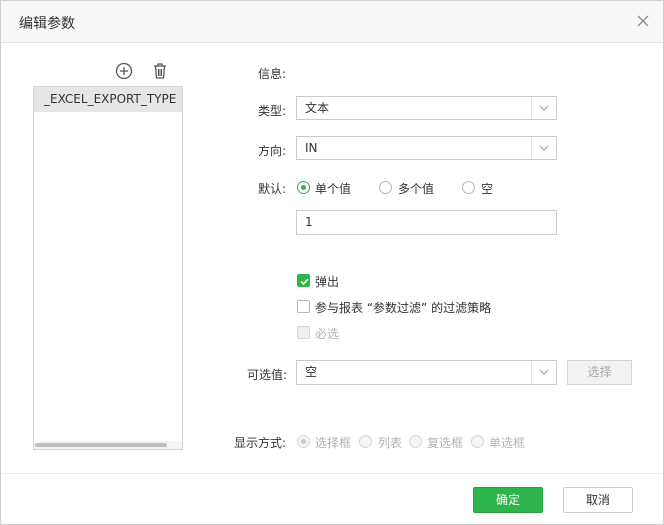 The height and width of the screenshot is (525, 664). I want to click on display-list-label: 列表, so click(390, 443).